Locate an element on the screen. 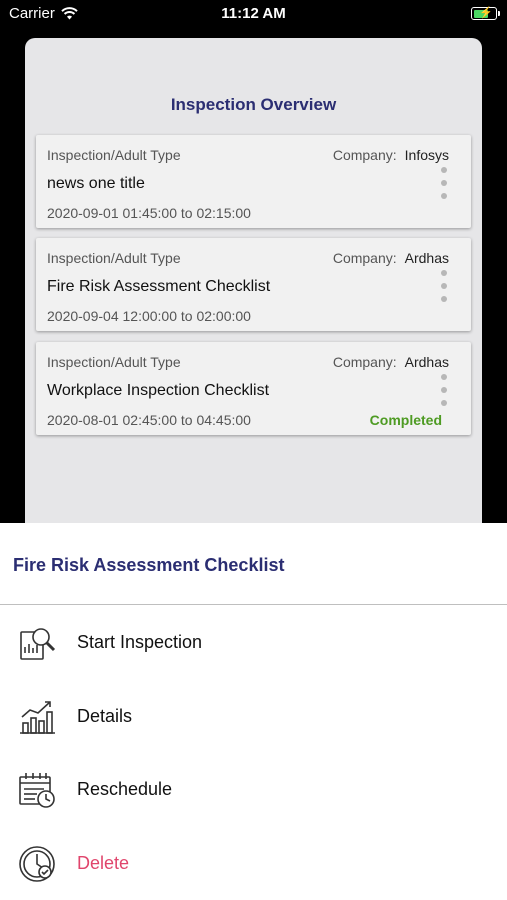  divider is located at coordinates (253, 604).